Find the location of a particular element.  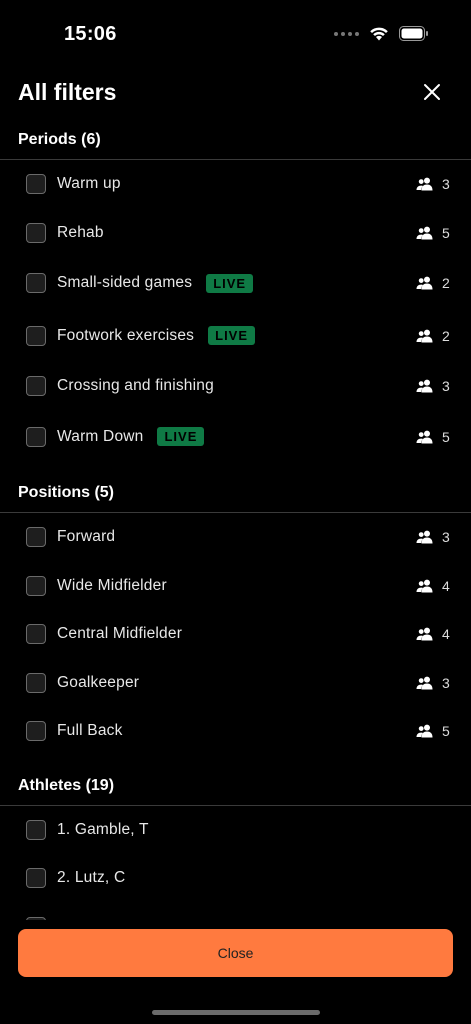

filter-row-partial is located at coordinates (235, 911).